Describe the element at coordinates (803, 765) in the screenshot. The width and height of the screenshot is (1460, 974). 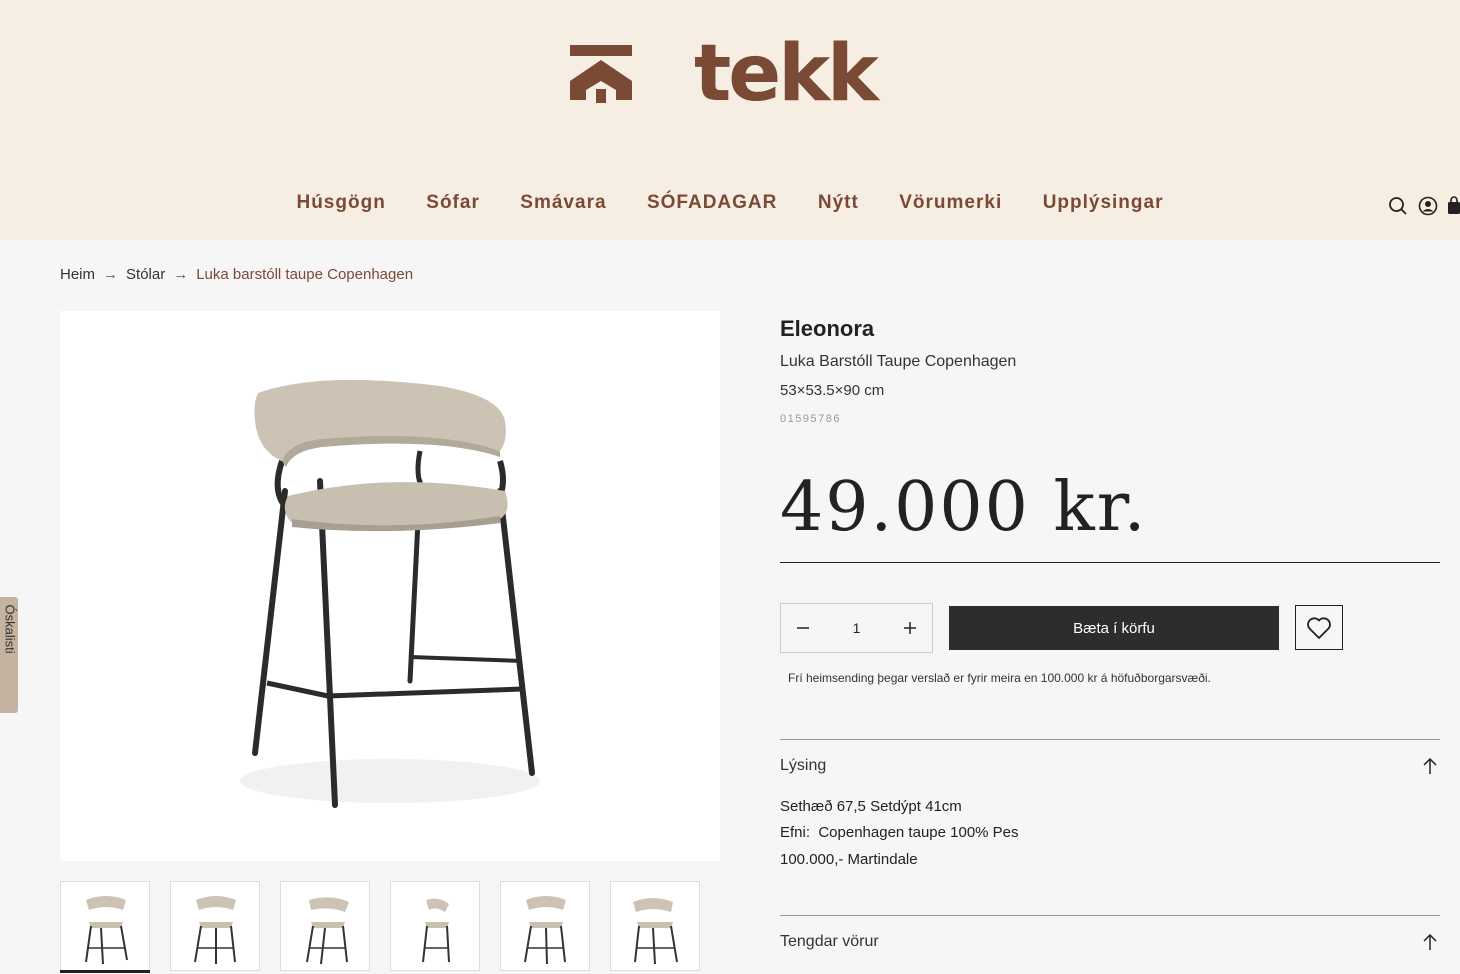
I see `accordion-description-title: Lýsing` at that location.